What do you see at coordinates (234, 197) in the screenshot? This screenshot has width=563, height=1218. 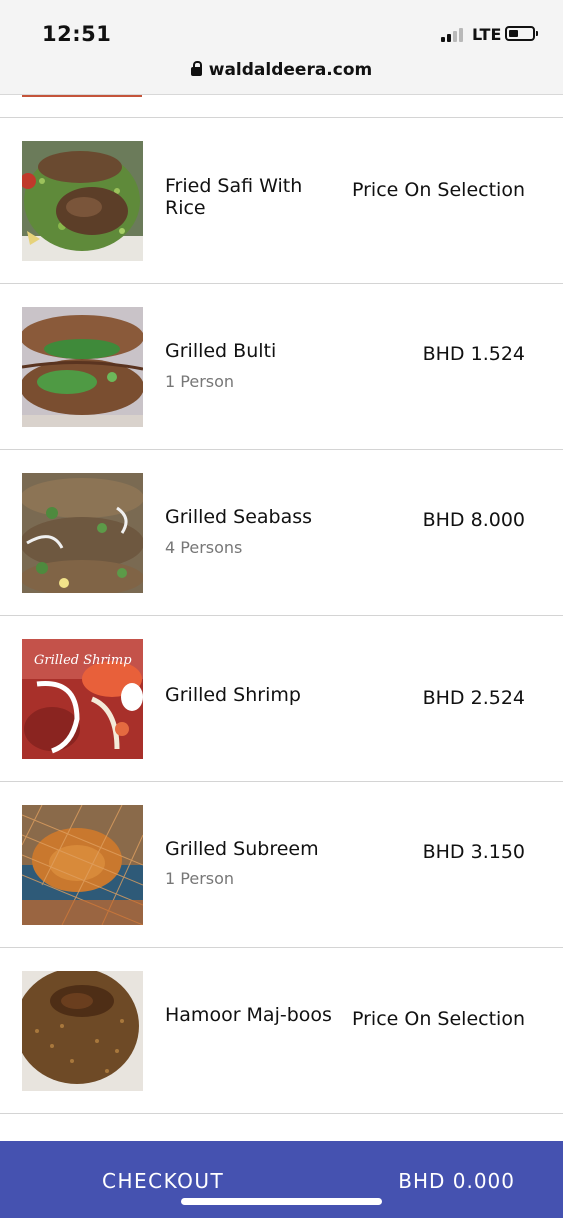 I see `menu-item-name: Fried Safi With Rice` at bounding box center [234, 197].